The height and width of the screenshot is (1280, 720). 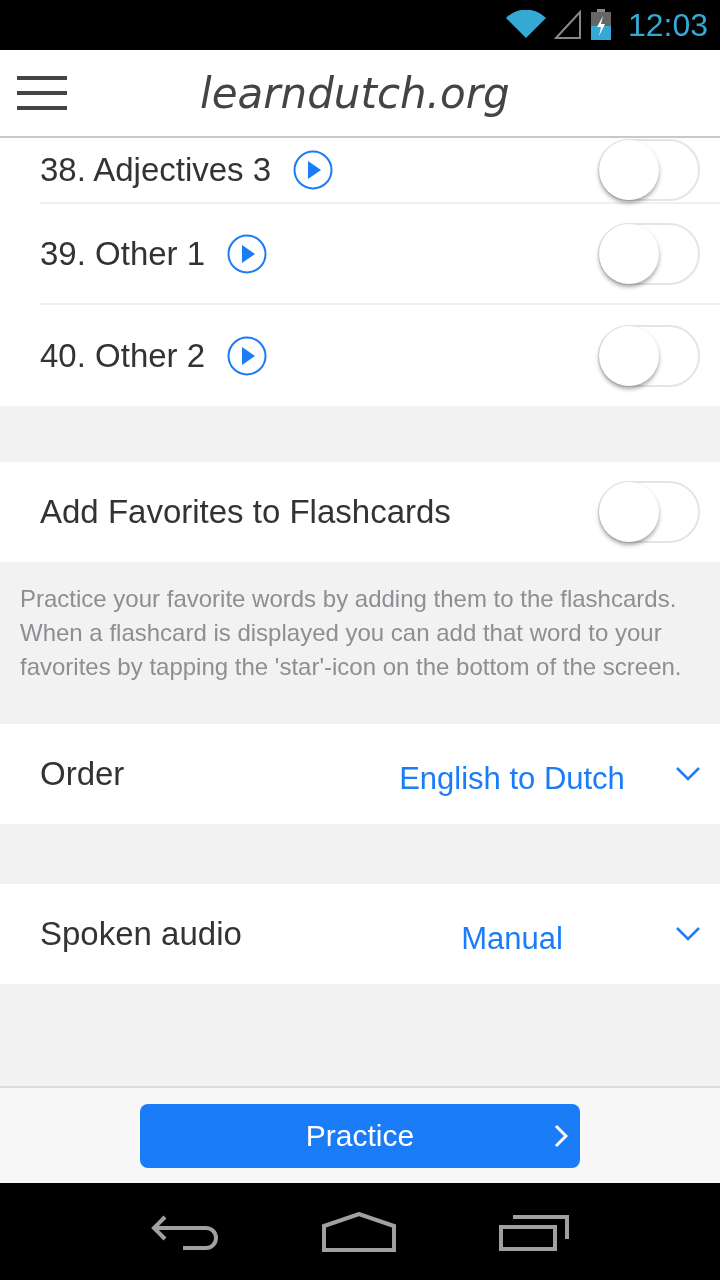 I want to click on favorites-label: Add Favorites to Flashcards, so click(x=245, y=512).